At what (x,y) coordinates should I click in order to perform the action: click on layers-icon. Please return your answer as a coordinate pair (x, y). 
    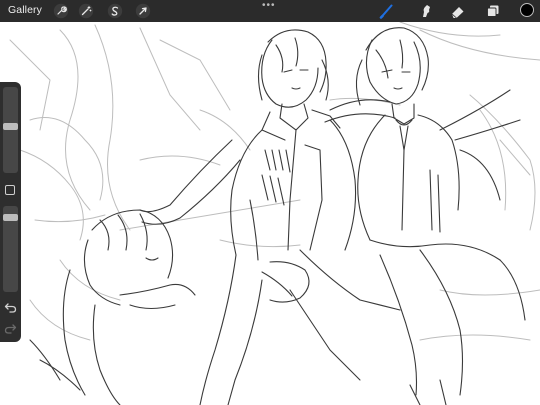
    Looking at the image, I should click on (493, 11).